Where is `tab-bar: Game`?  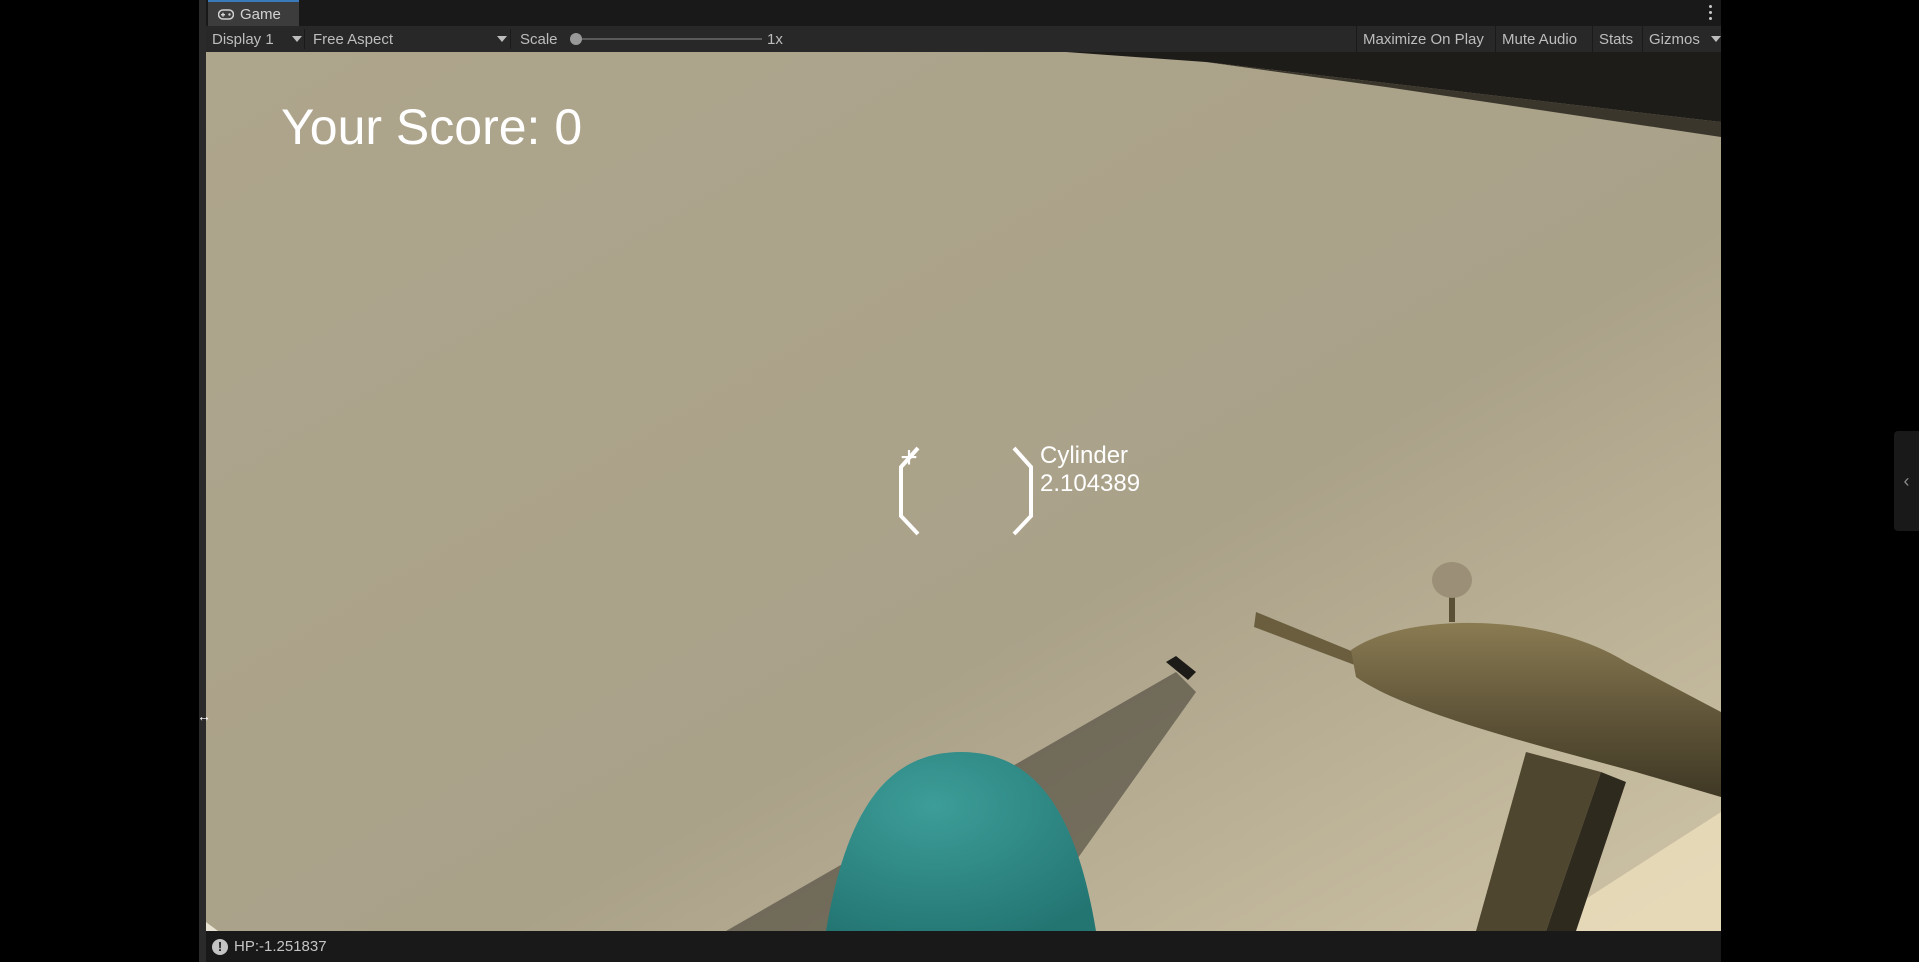 tab-bar: Game is located at coordinates (963, 13).